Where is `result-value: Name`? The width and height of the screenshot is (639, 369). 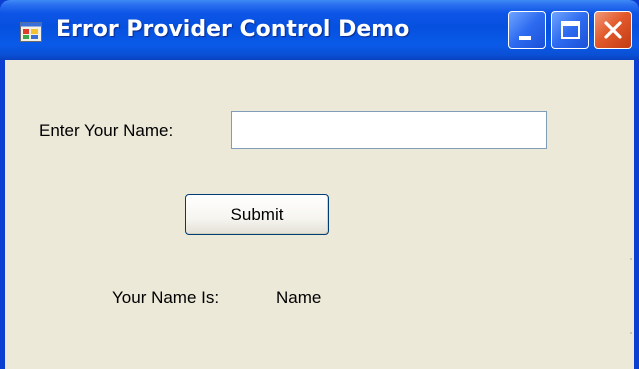
result-value: Name is located at coordinates (299, 297).